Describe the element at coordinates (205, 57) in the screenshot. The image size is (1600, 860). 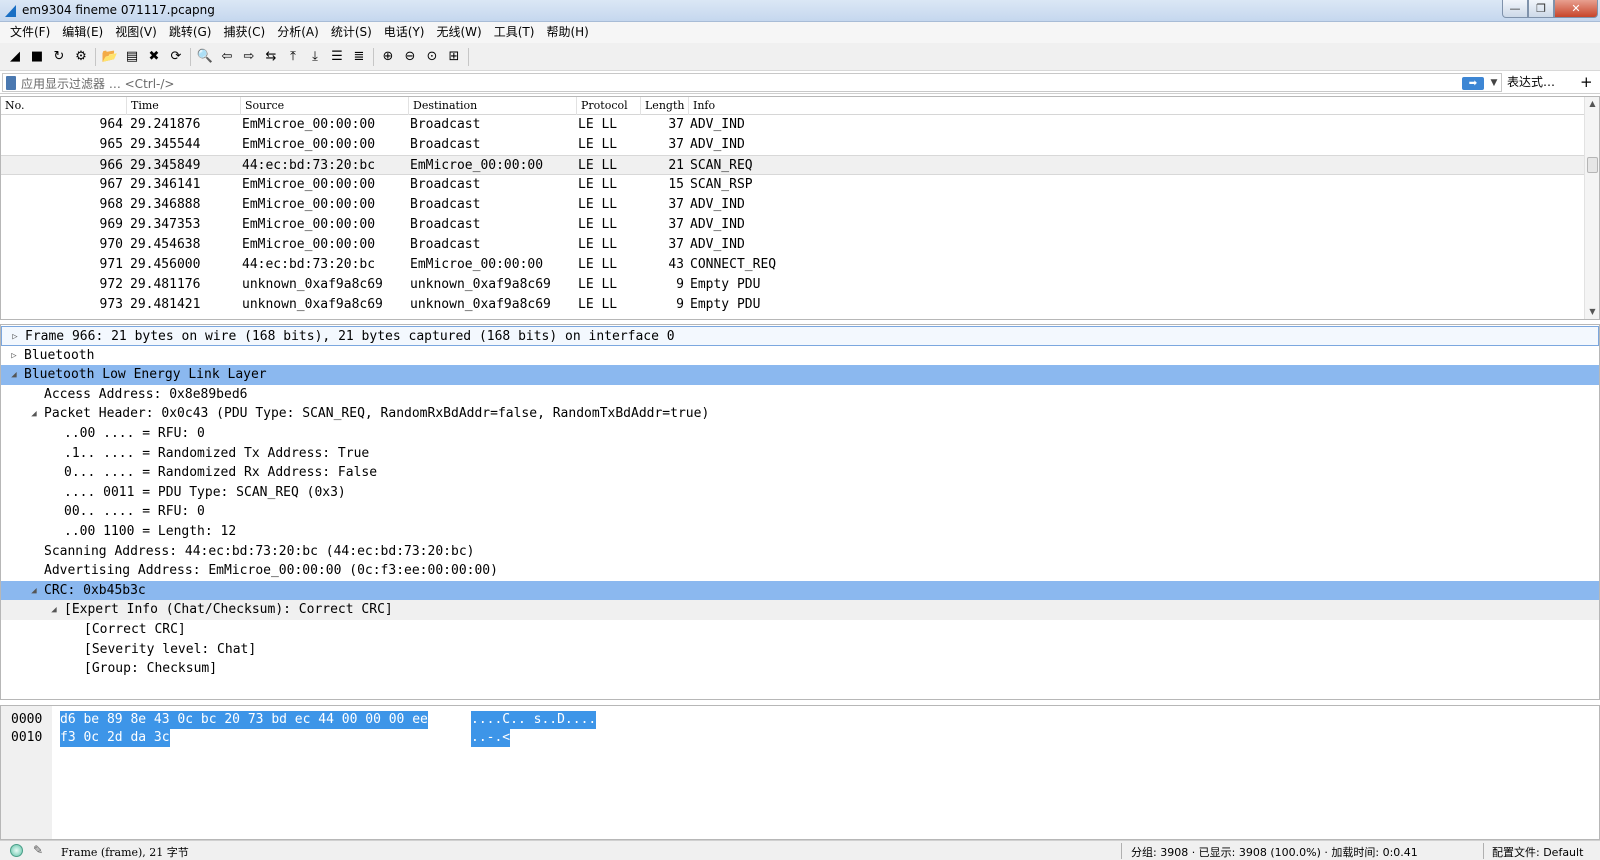
I see `find-icon: 🔍` at that location.